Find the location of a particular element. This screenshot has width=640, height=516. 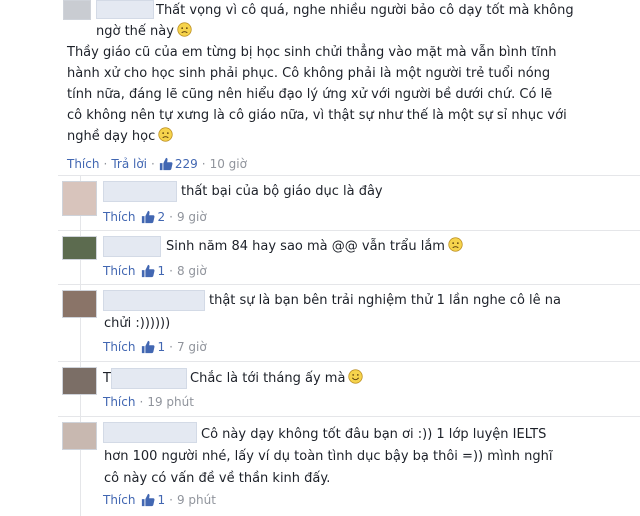

comment-text: thất bại của bộ giáo dục là đây is located at coordinates (282, 191).